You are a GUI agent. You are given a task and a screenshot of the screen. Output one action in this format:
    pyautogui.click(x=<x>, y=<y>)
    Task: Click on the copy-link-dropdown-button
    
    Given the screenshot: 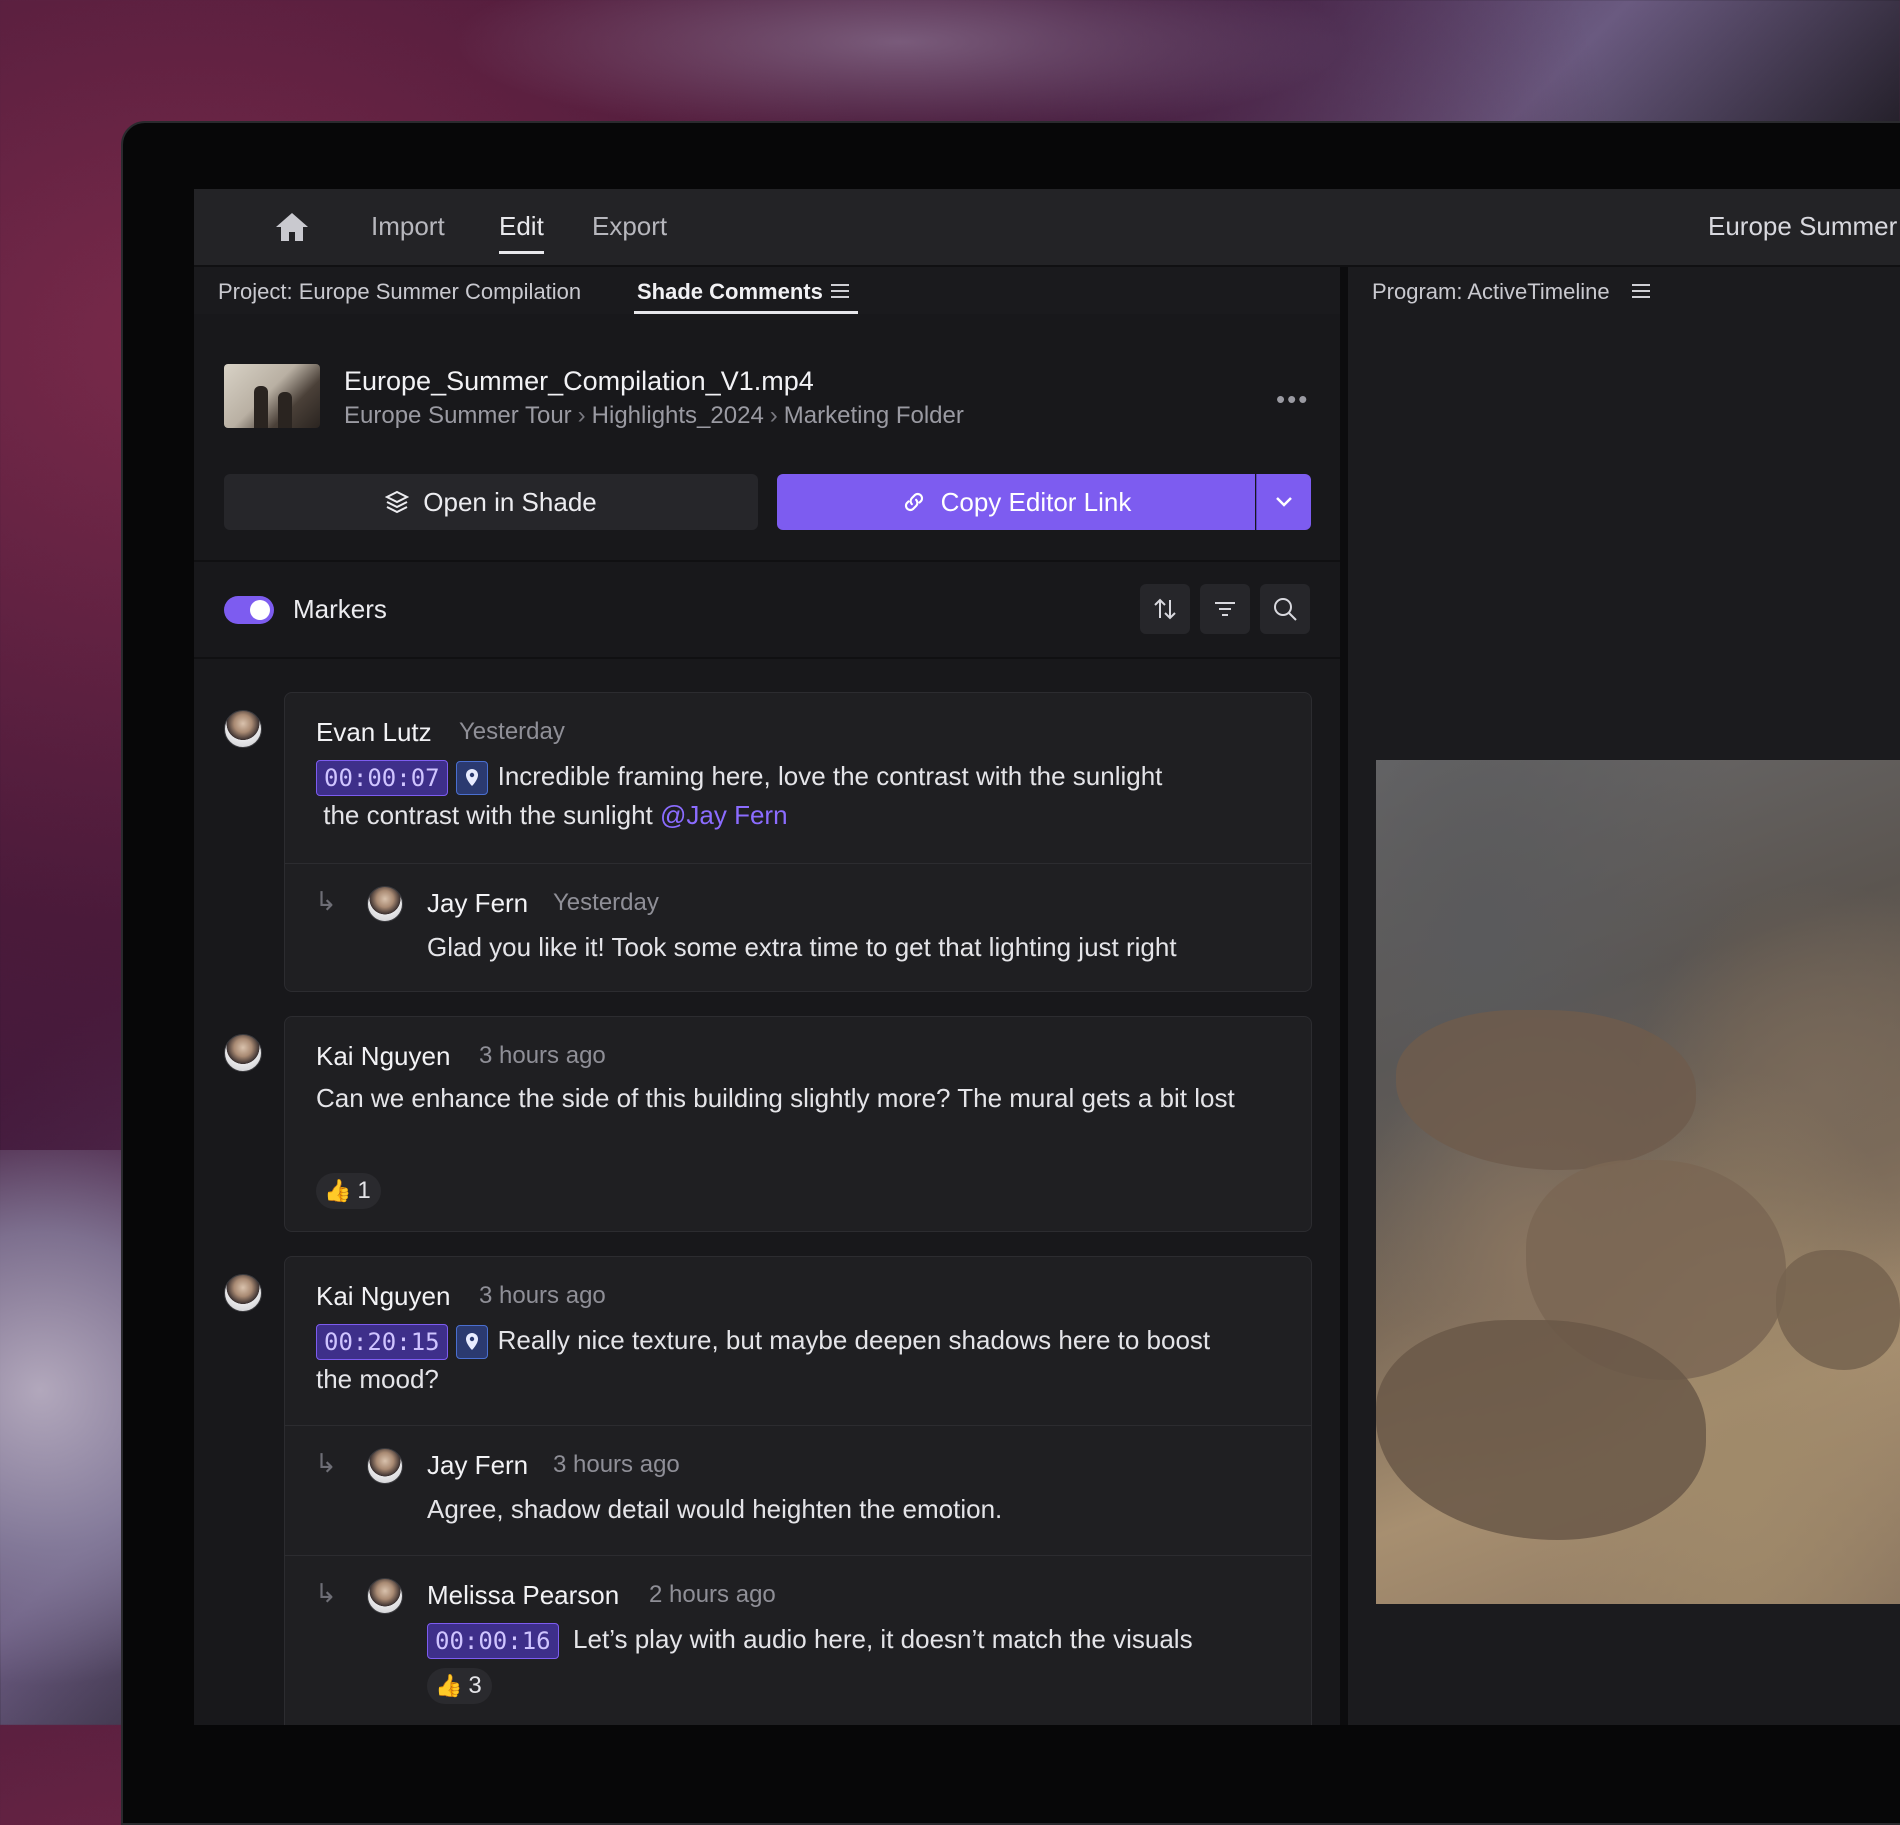 What is the action you would take?
    pyautogui.click(x=1283, y=502)
    